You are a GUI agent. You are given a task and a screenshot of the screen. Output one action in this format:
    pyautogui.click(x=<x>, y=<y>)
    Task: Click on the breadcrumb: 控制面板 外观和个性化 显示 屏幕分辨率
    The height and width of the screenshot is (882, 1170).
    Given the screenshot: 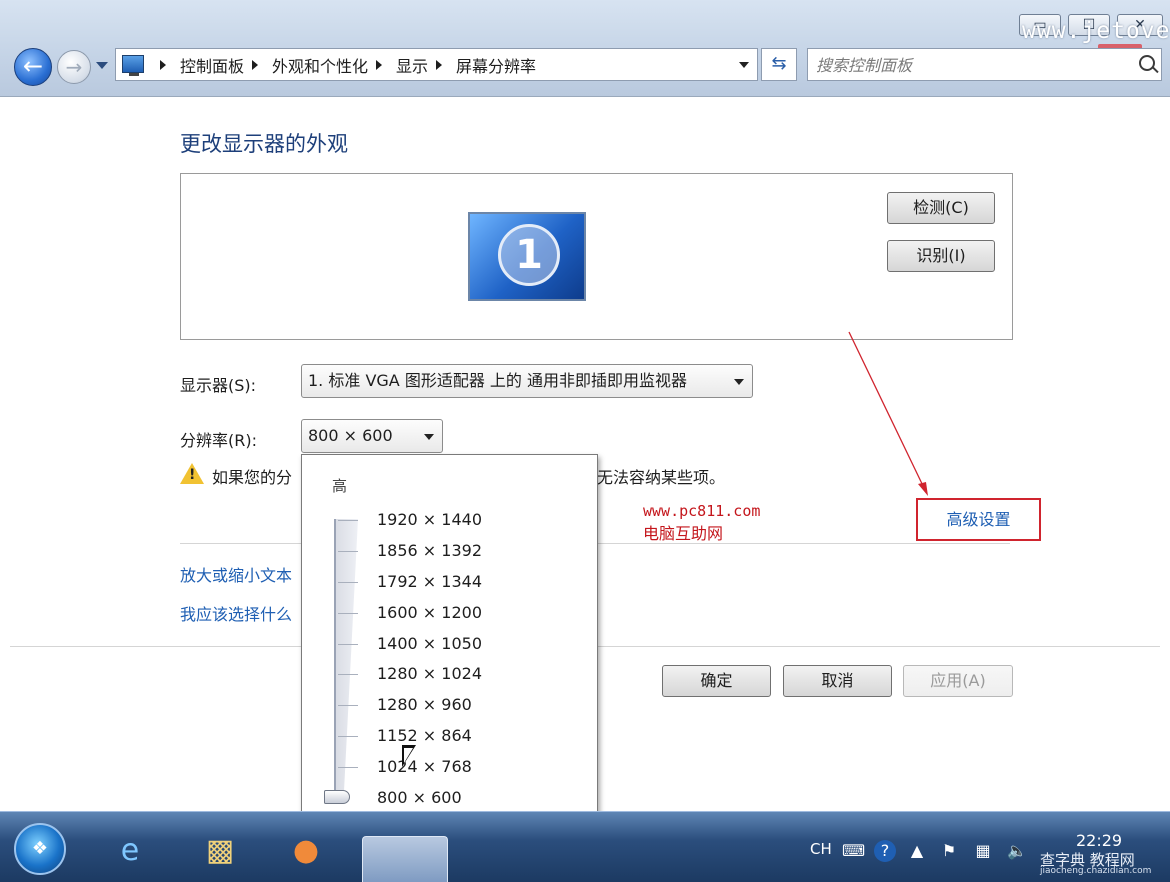 What is the action you would take?
    pyautogui.click(x=344, y=64)
    